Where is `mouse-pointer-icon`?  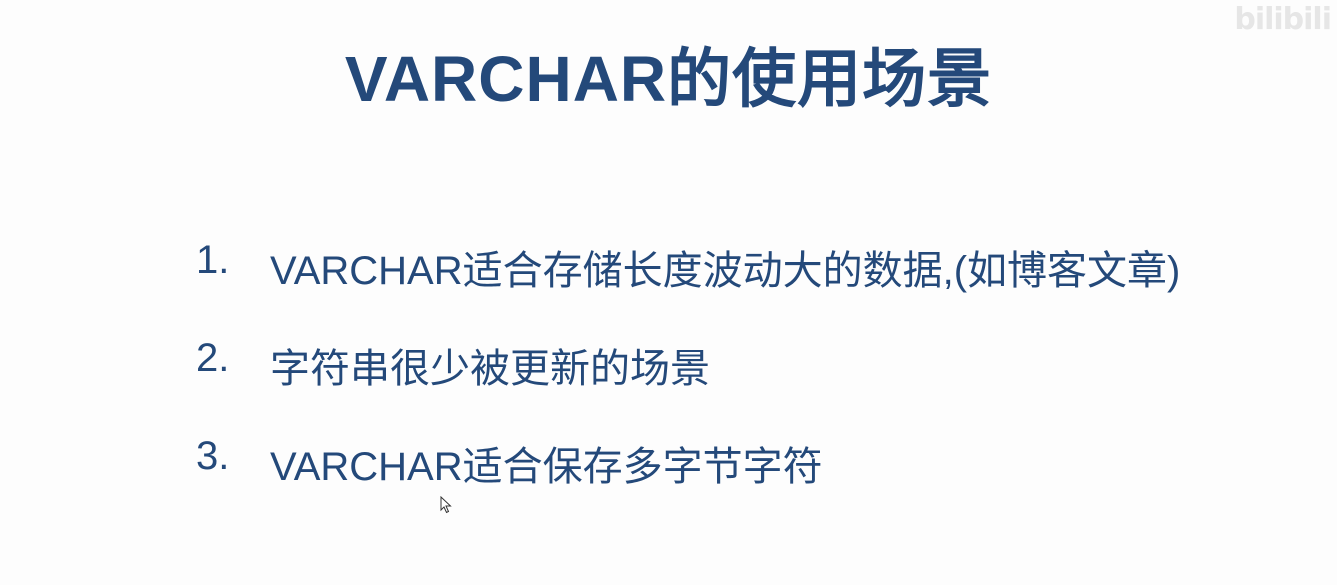
mouse-pointer-icon is located at coordinates (446, 505).